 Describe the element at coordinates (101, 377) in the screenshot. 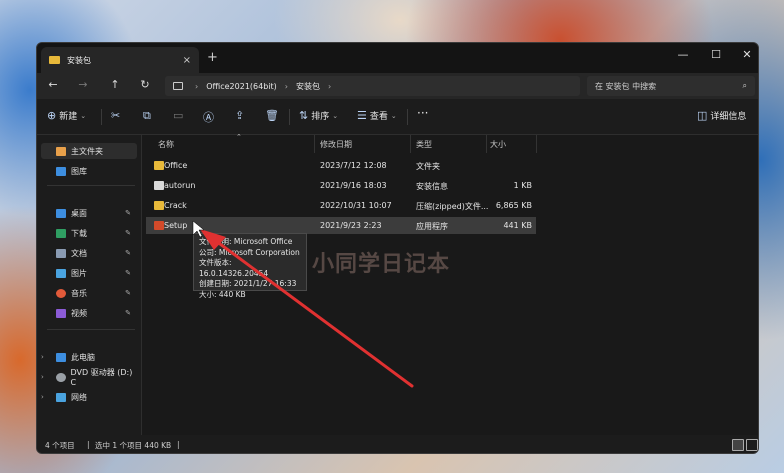

I see `sidebar-item-label: DVD 驱动器 (D:) C` at that location.